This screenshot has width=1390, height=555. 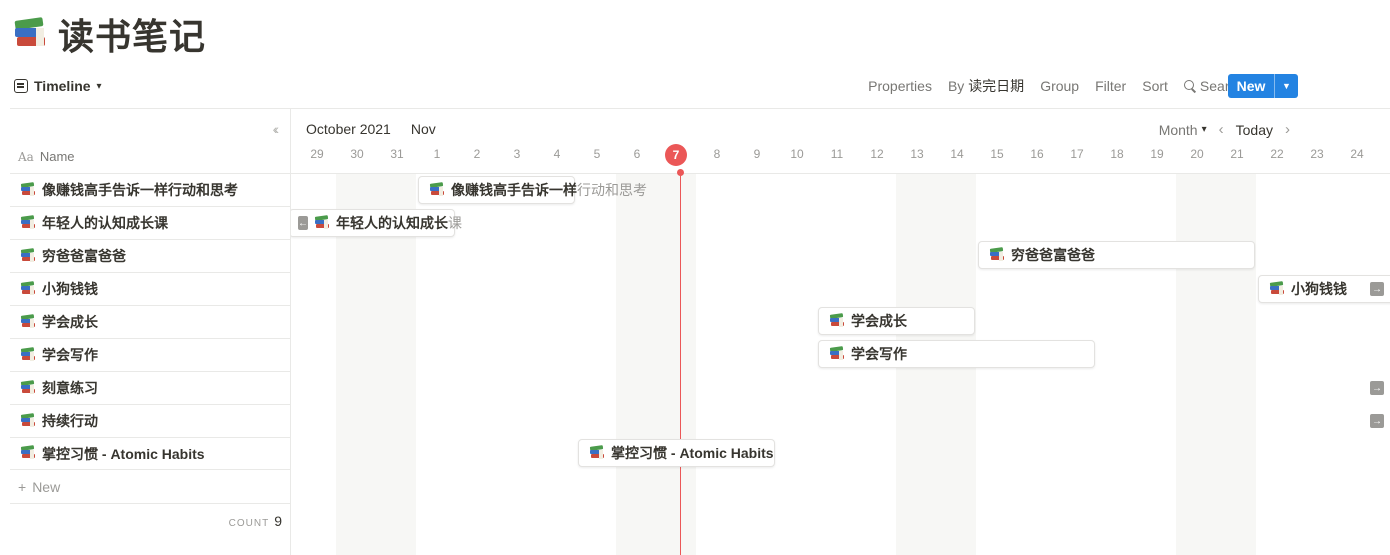 What do you see at coordinates (717, 154) in the screenshot?
I see `day-label: 8` at bounding box center [717, 154].